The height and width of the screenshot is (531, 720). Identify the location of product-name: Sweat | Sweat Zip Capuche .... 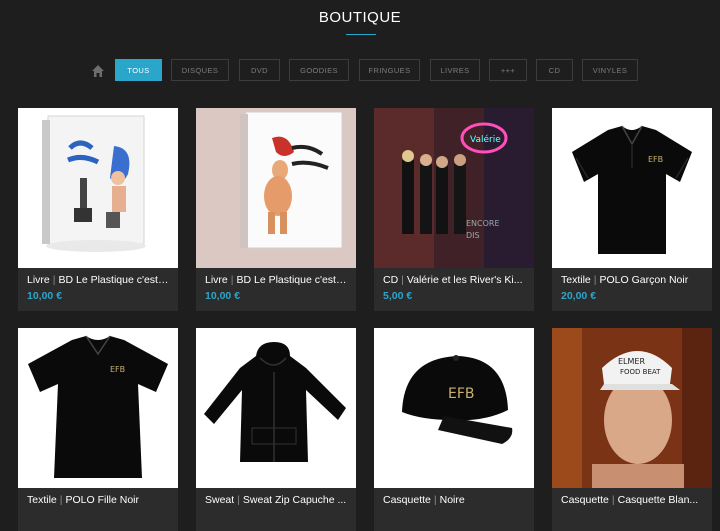
(276, 500).